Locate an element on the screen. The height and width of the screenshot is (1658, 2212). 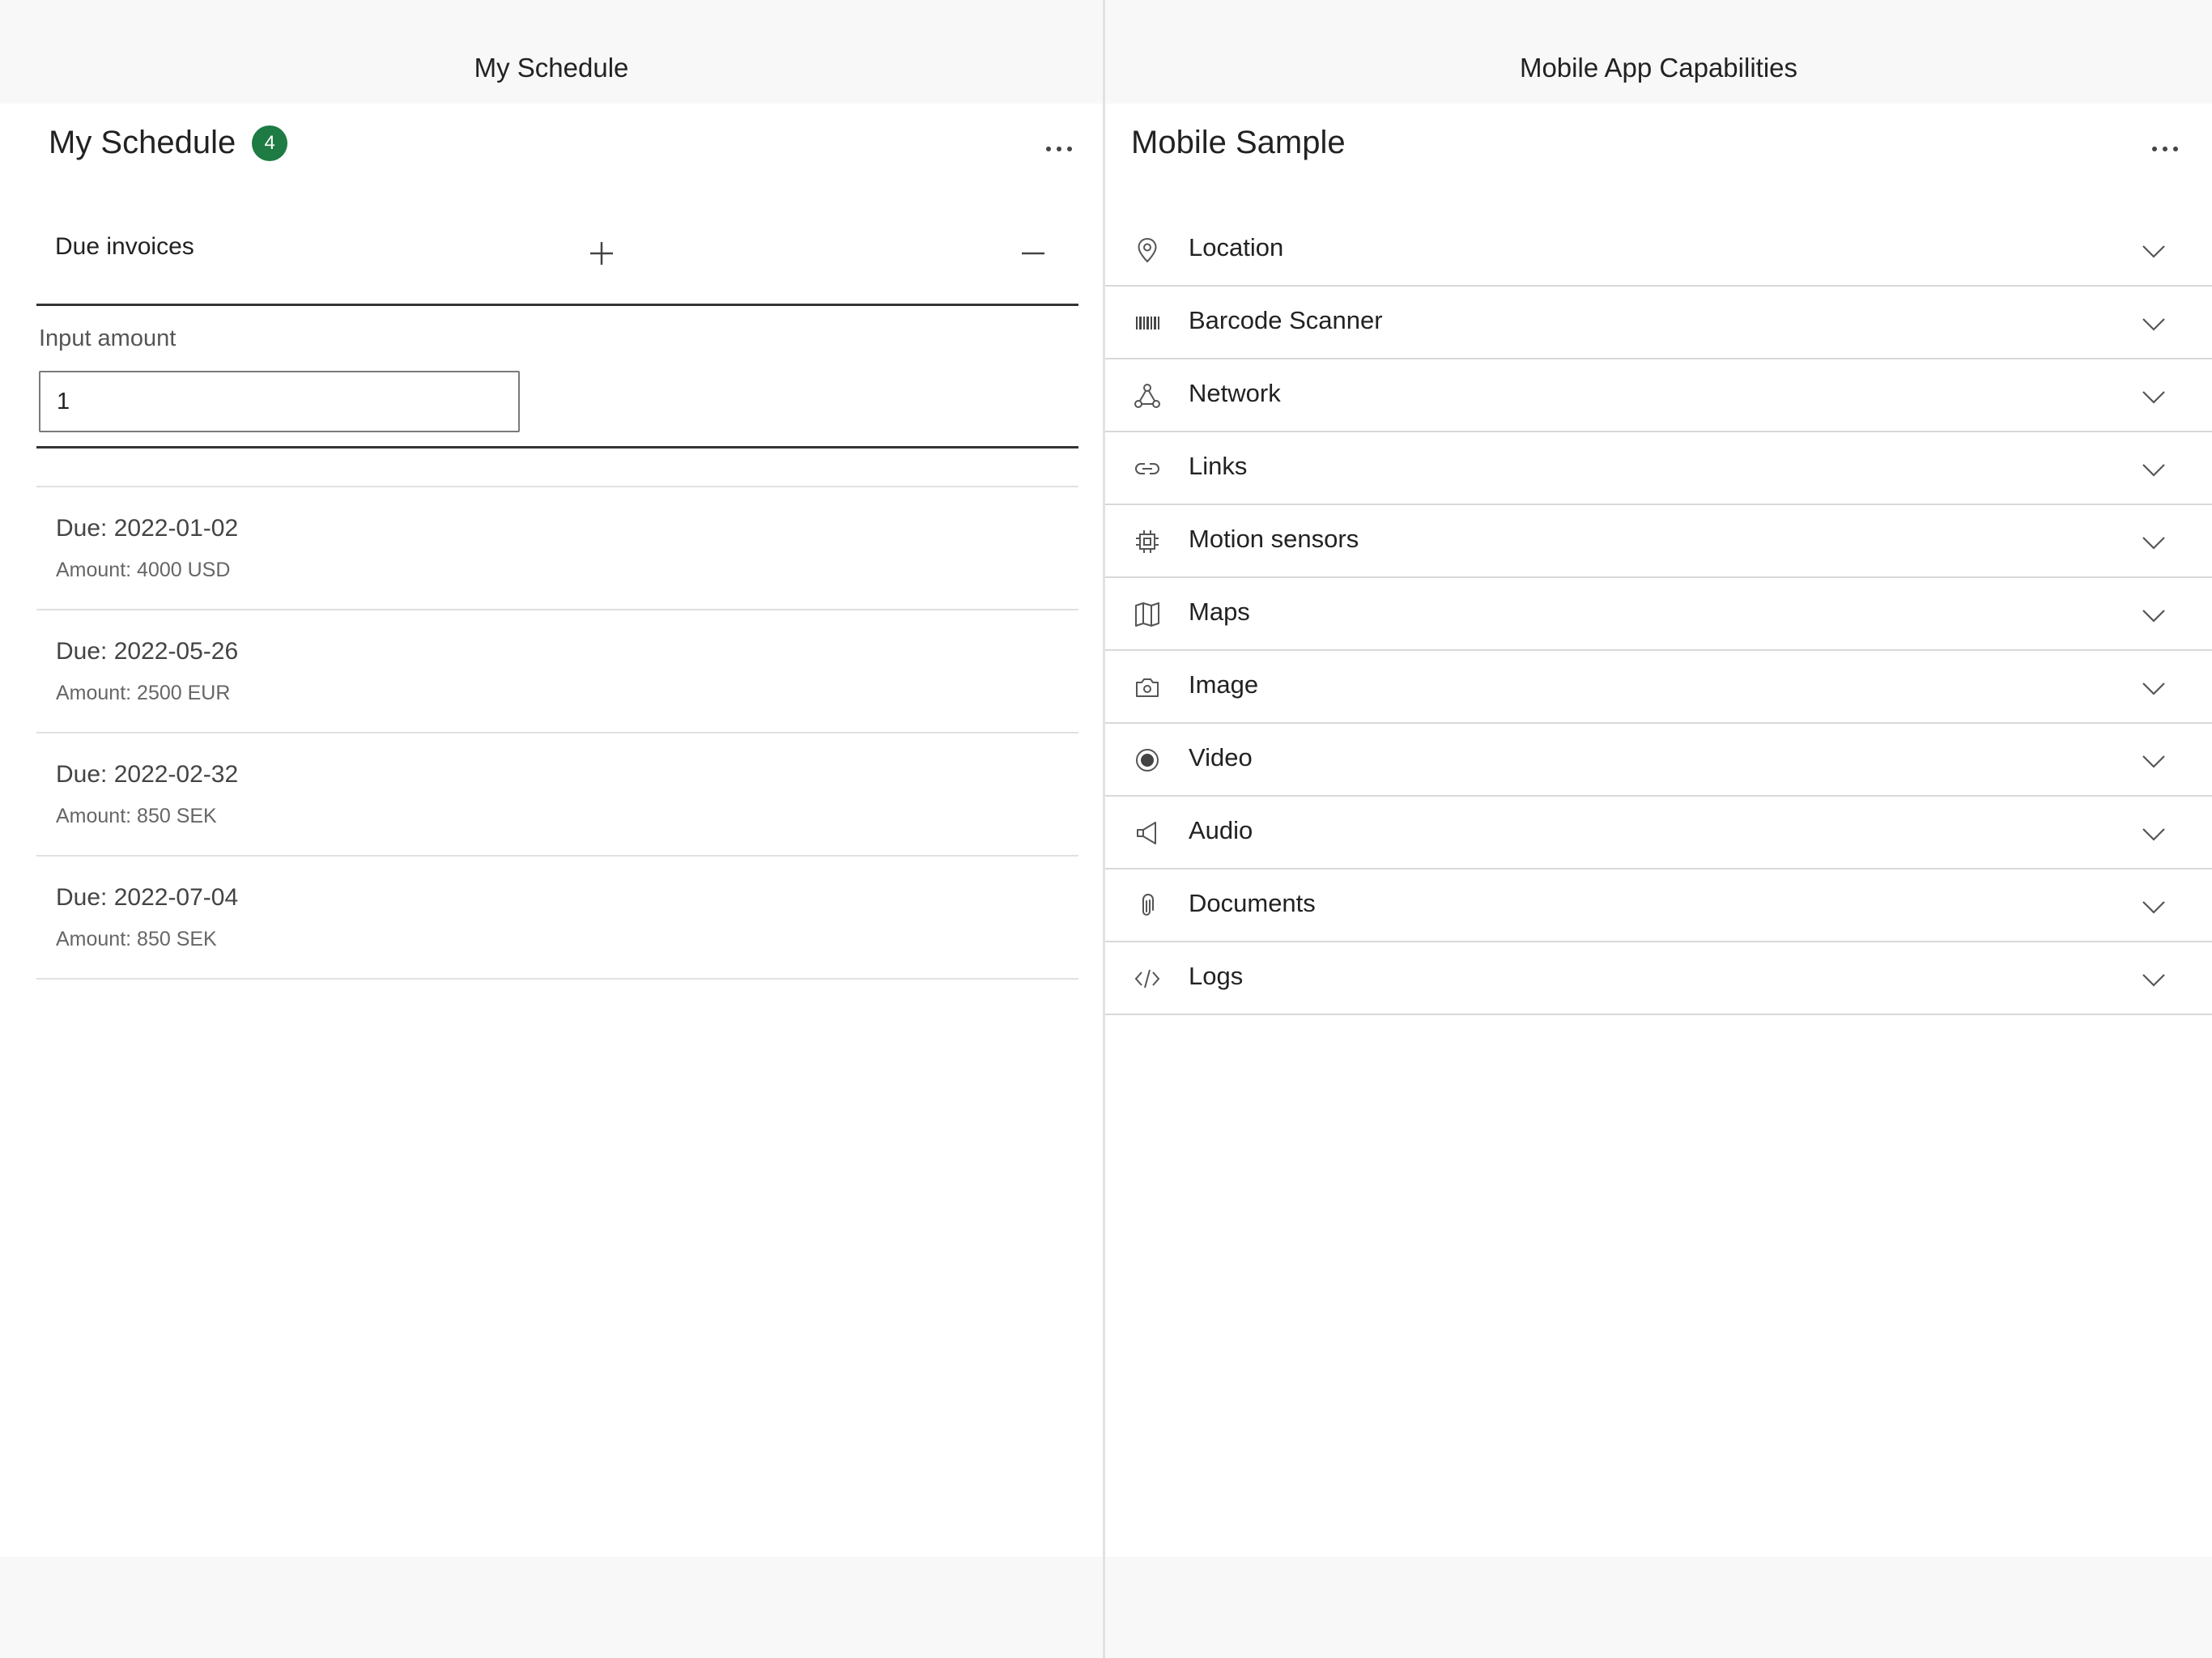
barcode-icon is located at coordinates (1147, 323).